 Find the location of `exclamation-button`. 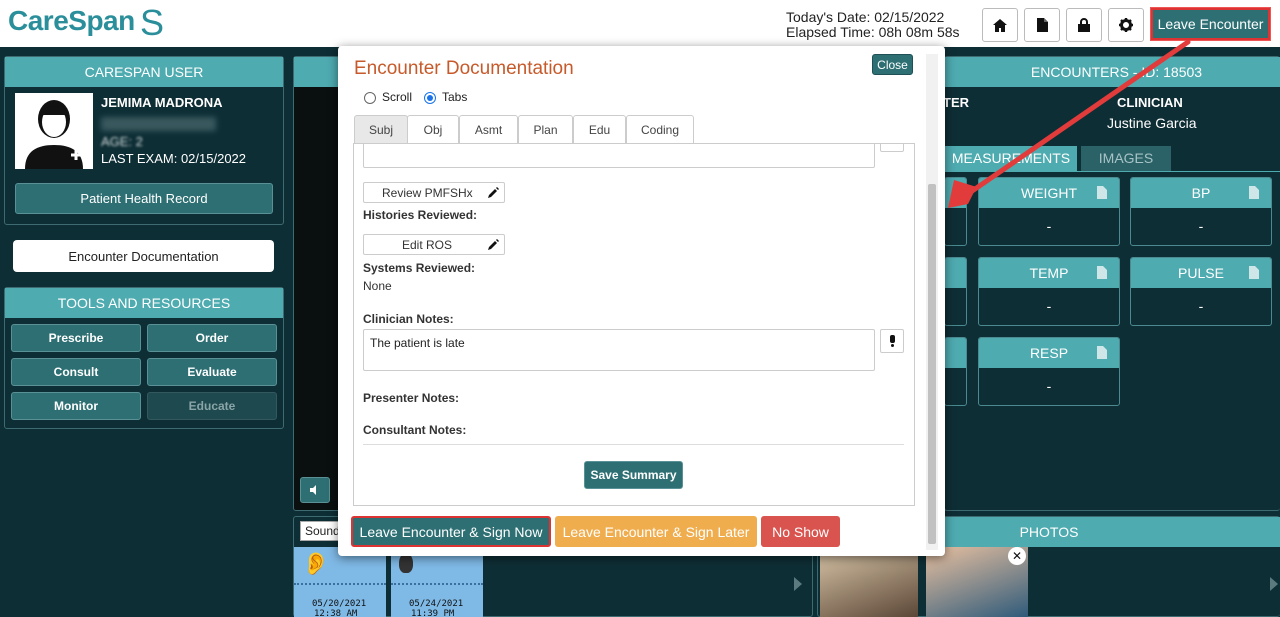

exclamation-button is located at coordinates (892, 341).